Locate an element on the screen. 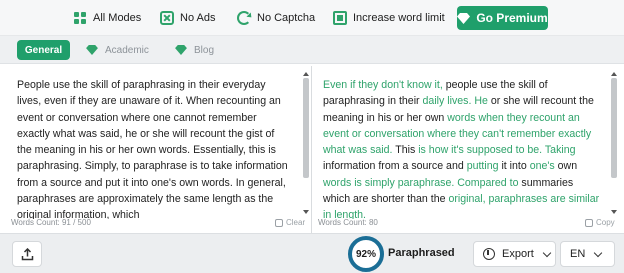 Image resolution: width=624 pixels, height=273 pixels. upload-icon is located at coordinates (27, 254).